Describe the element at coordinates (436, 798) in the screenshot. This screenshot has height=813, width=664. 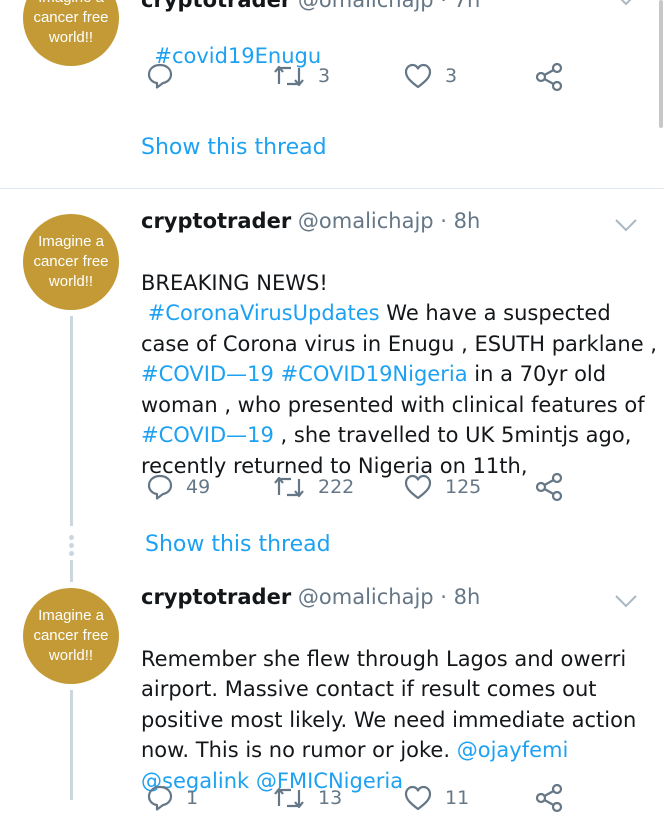
I see `like-button: 11` at that location.